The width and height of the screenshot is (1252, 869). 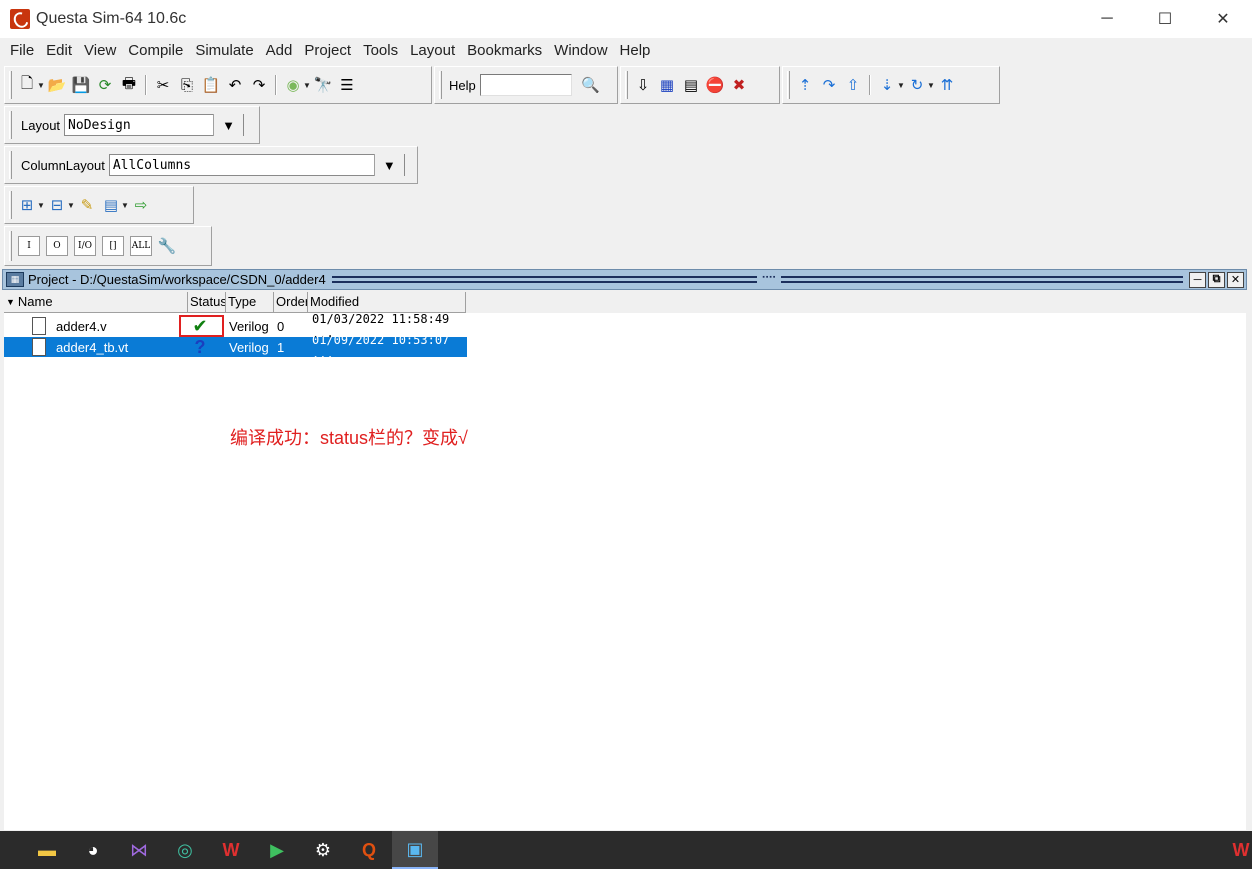 I want to click on column-menu-icon: ▼, so click(x=10, y=302).